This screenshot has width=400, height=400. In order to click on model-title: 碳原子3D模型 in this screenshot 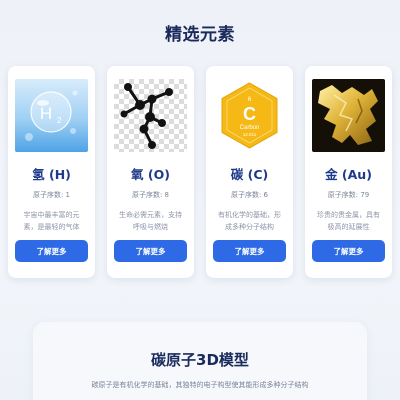, I will do `click(200, 360)`.